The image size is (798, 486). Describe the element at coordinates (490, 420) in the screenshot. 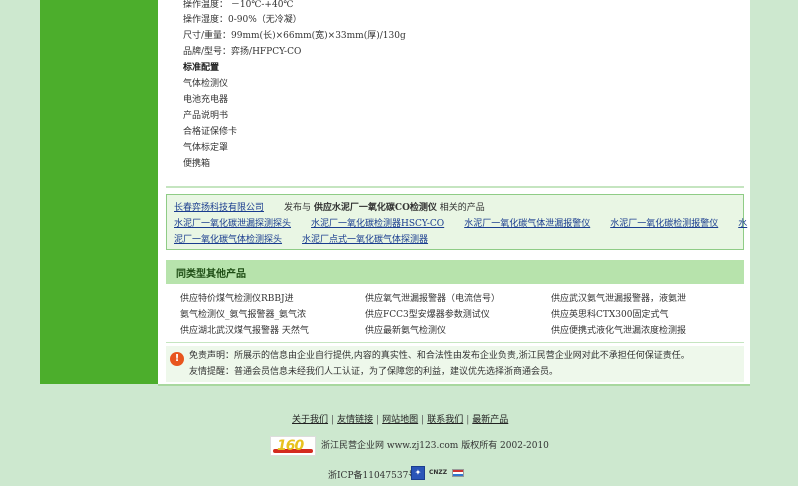

I see `footer-link-latest: 最新产品` at that location.